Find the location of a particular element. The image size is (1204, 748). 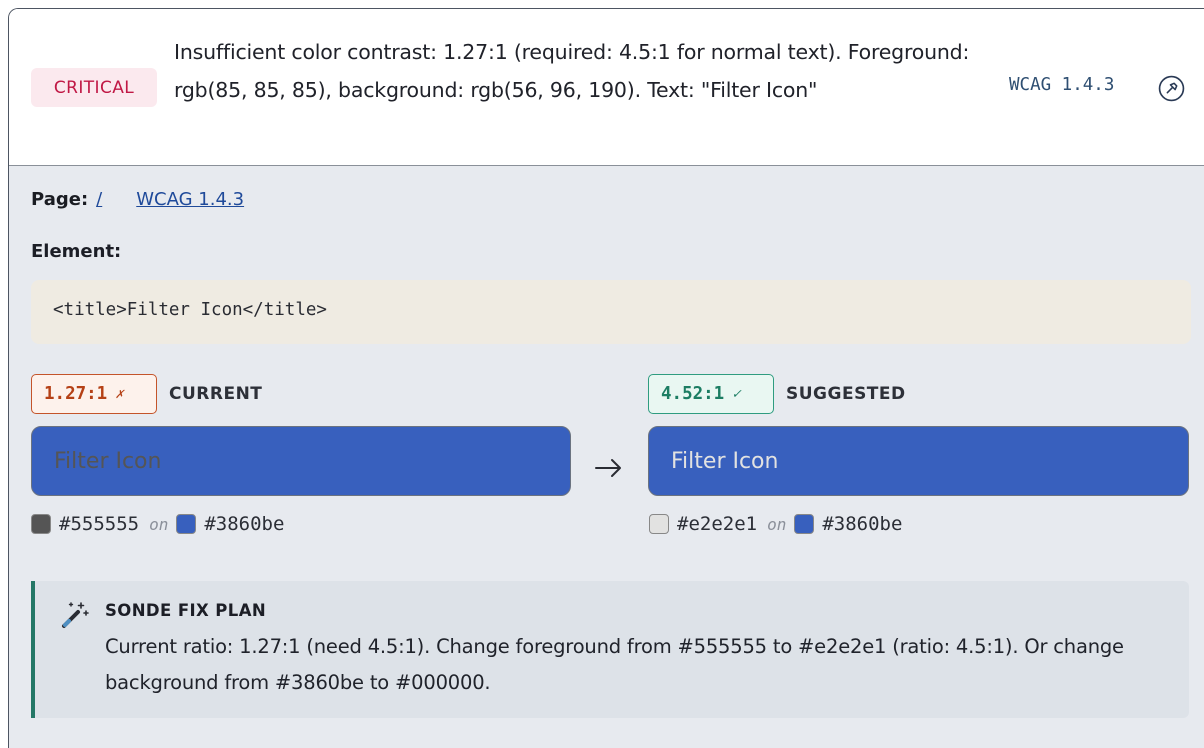

fix-plan-title: SONDE FIX PLAN is located at coordinates (186, 610).